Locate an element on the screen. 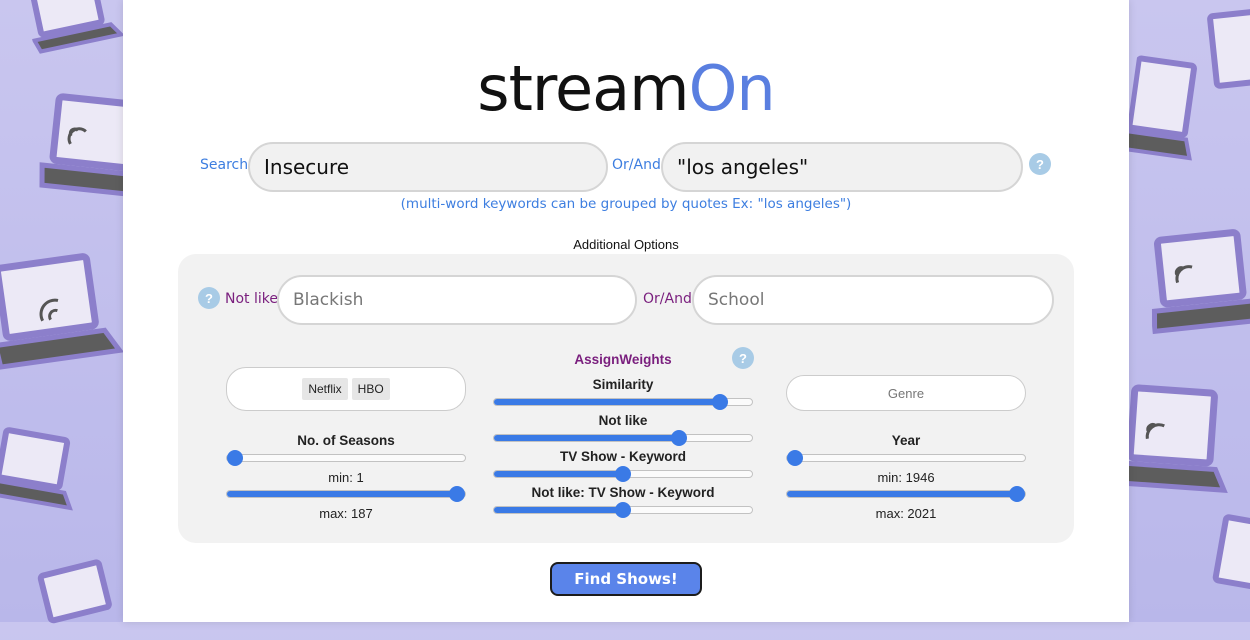  platform-select: Netflix HBO is located at coordinates (346, 389).